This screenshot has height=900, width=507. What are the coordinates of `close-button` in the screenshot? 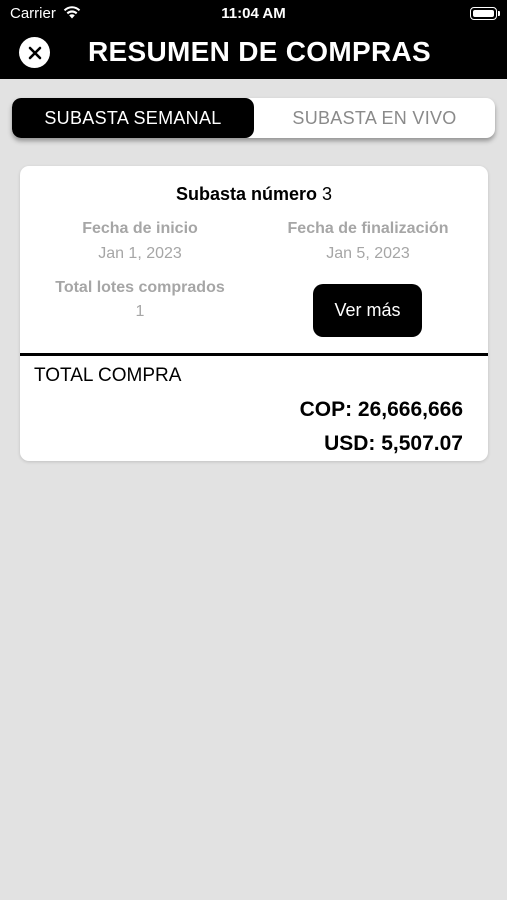 It's located at (34, 52).